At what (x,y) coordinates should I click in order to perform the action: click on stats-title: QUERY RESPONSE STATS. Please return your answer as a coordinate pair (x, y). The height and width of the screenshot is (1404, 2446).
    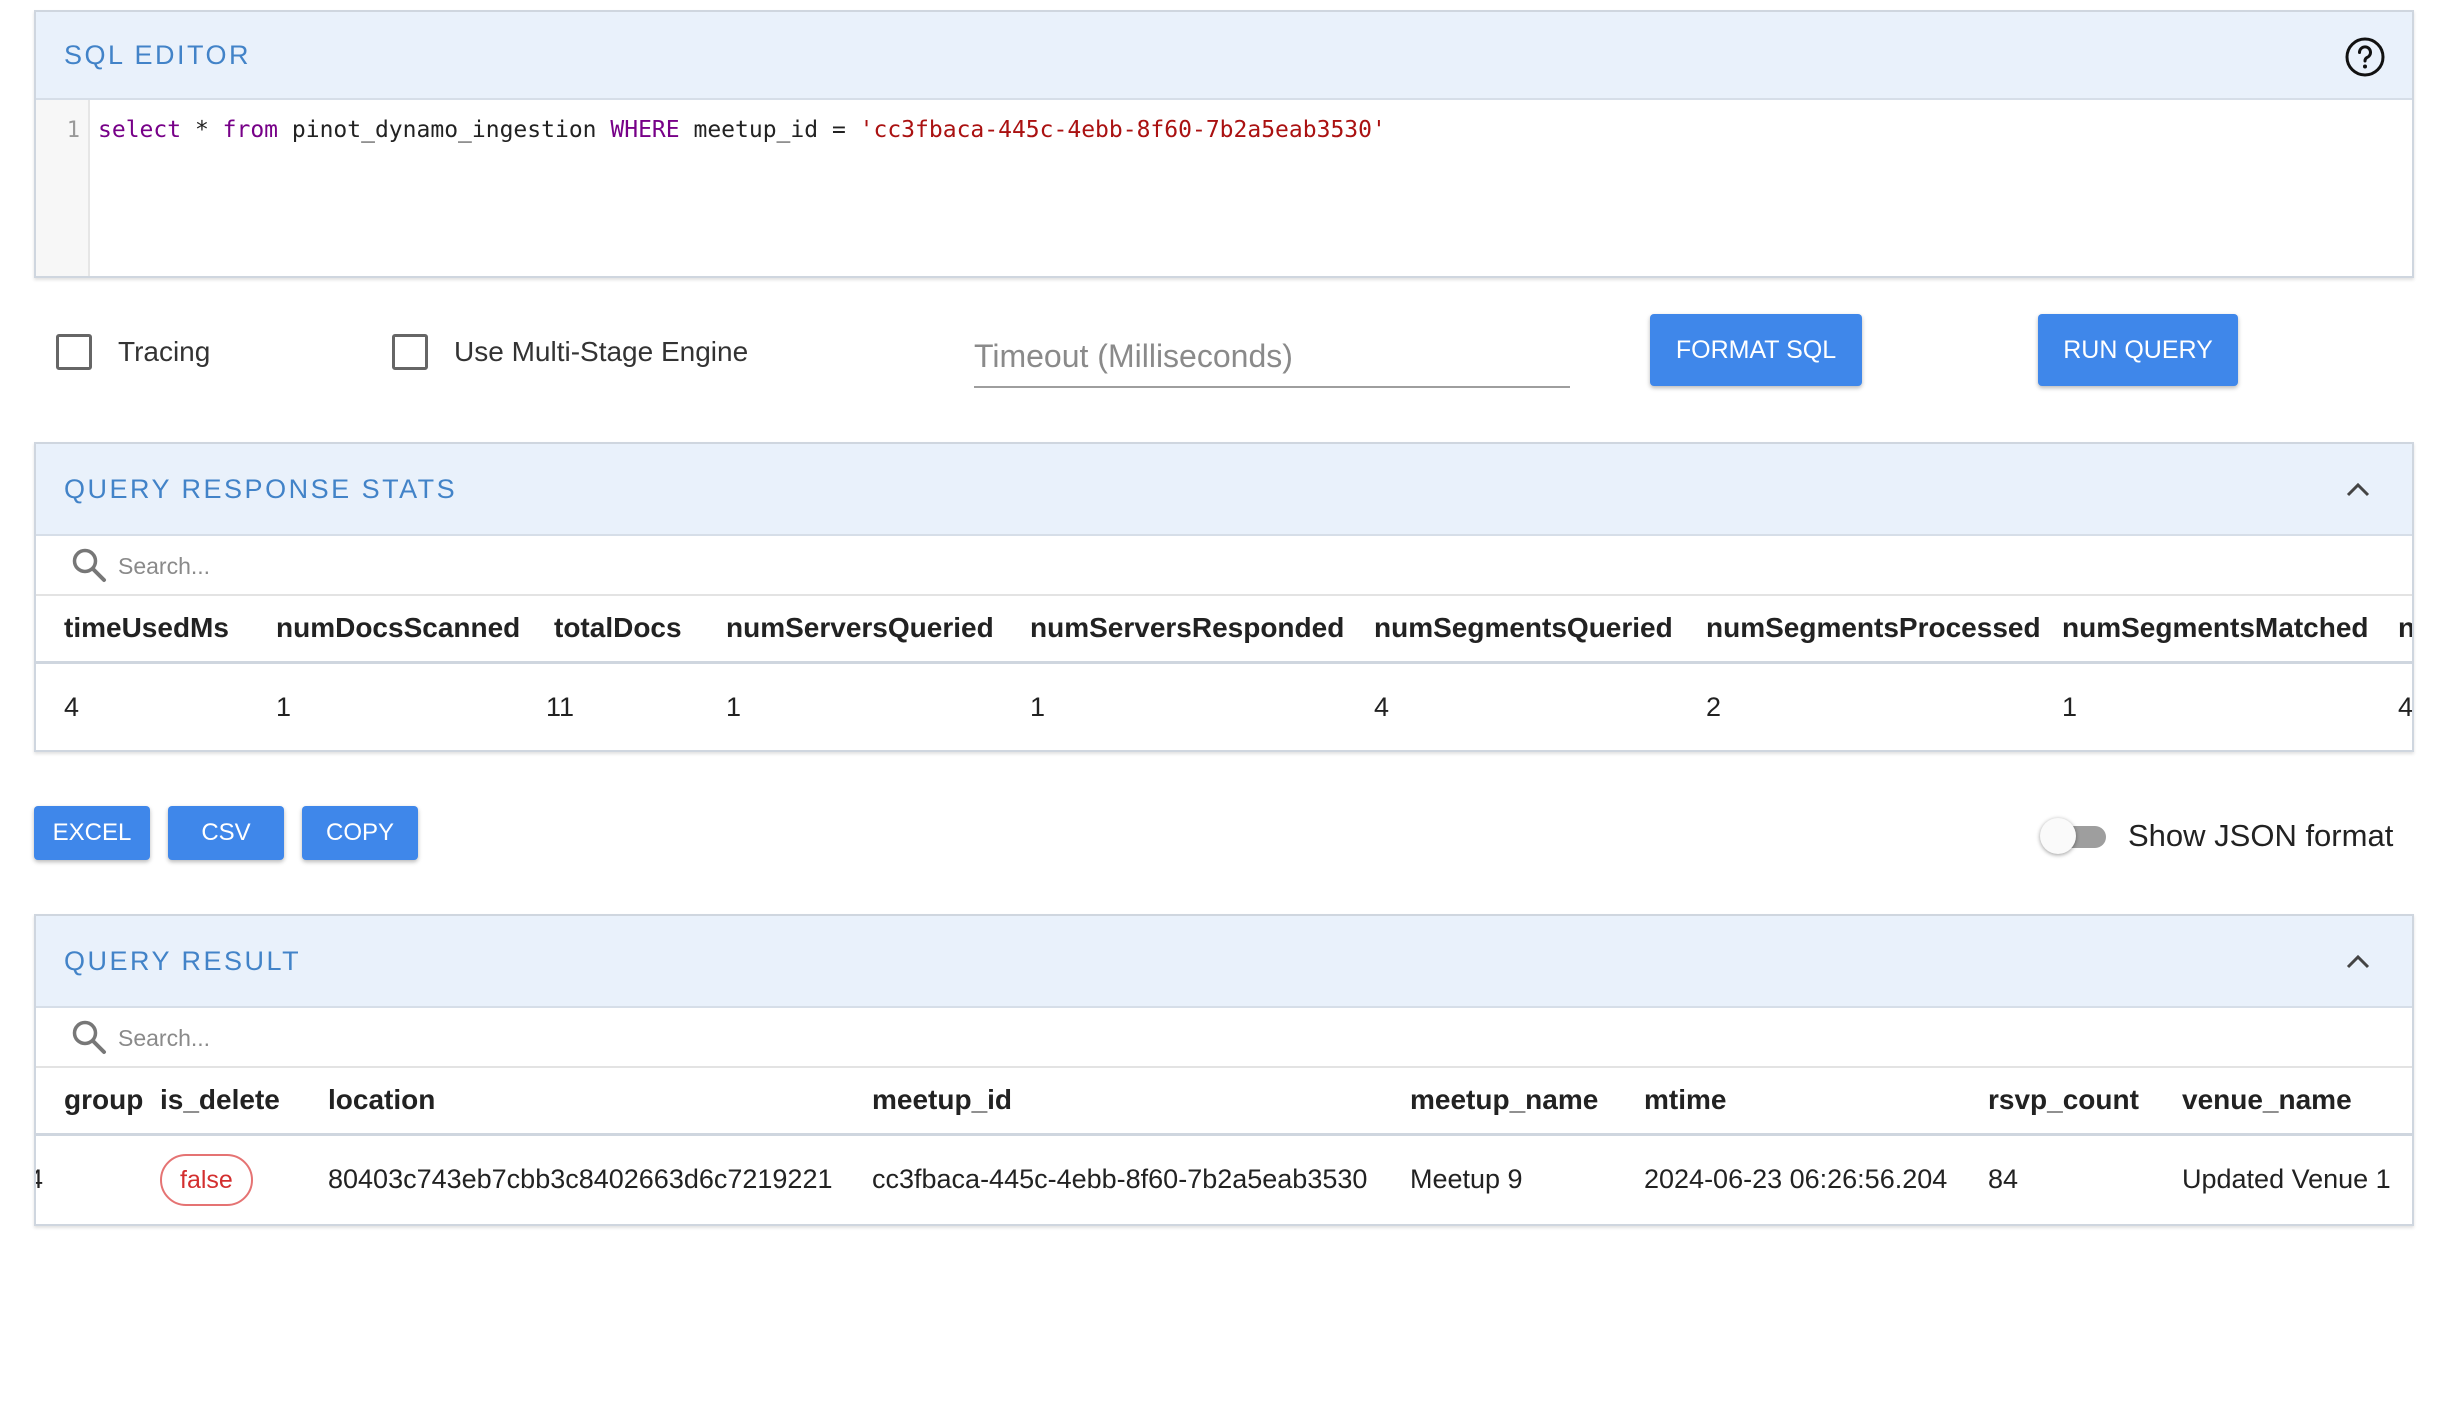
    Looking at the image, I should click on (261, 489).